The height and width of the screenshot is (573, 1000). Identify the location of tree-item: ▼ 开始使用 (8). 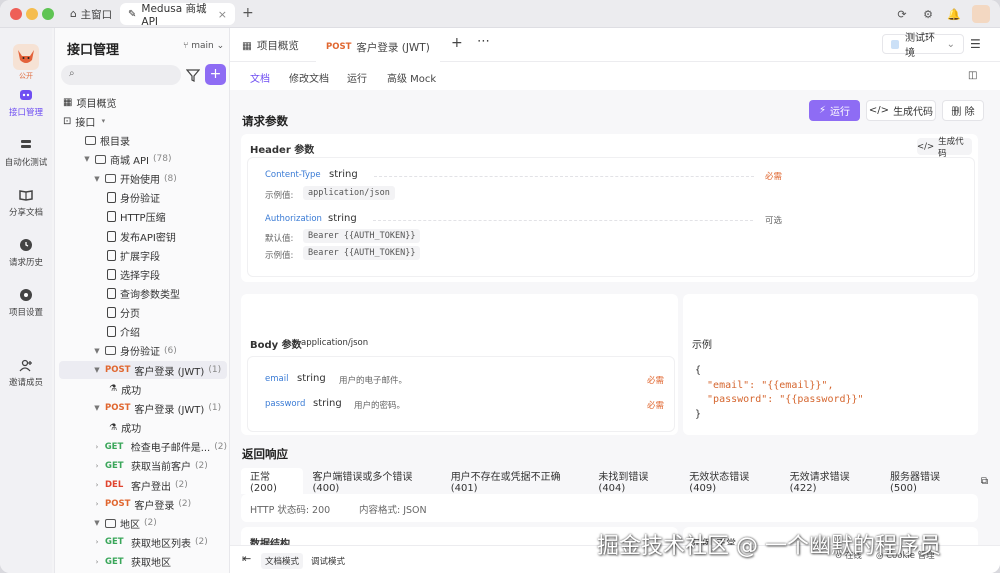
(143, 179).